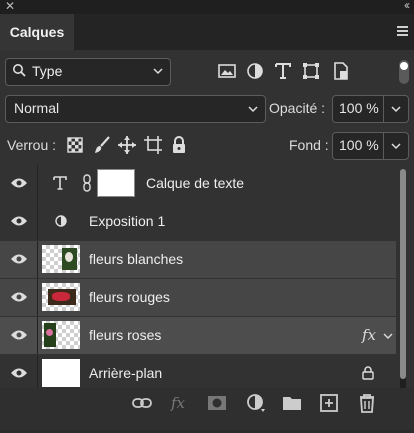  Describe the element at coordinates (367, 403) in the screenshot. I see `trash-icon` at that location.